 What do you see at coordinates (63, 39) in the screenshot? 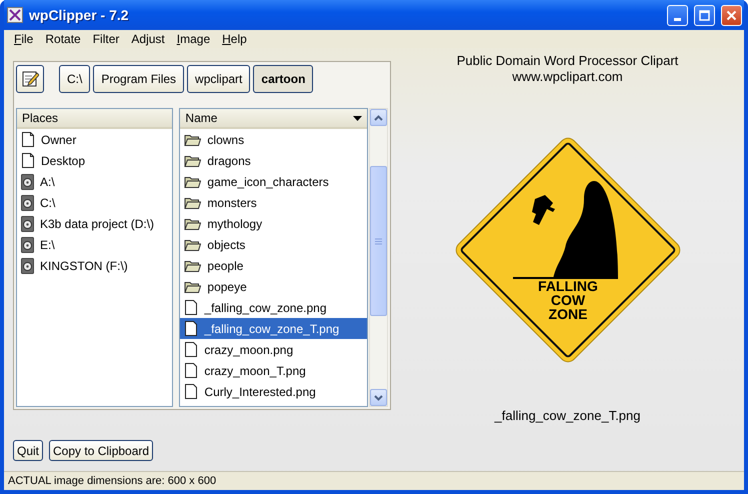
I see `menu-item: Rotate` at bounding box center [63, 39].